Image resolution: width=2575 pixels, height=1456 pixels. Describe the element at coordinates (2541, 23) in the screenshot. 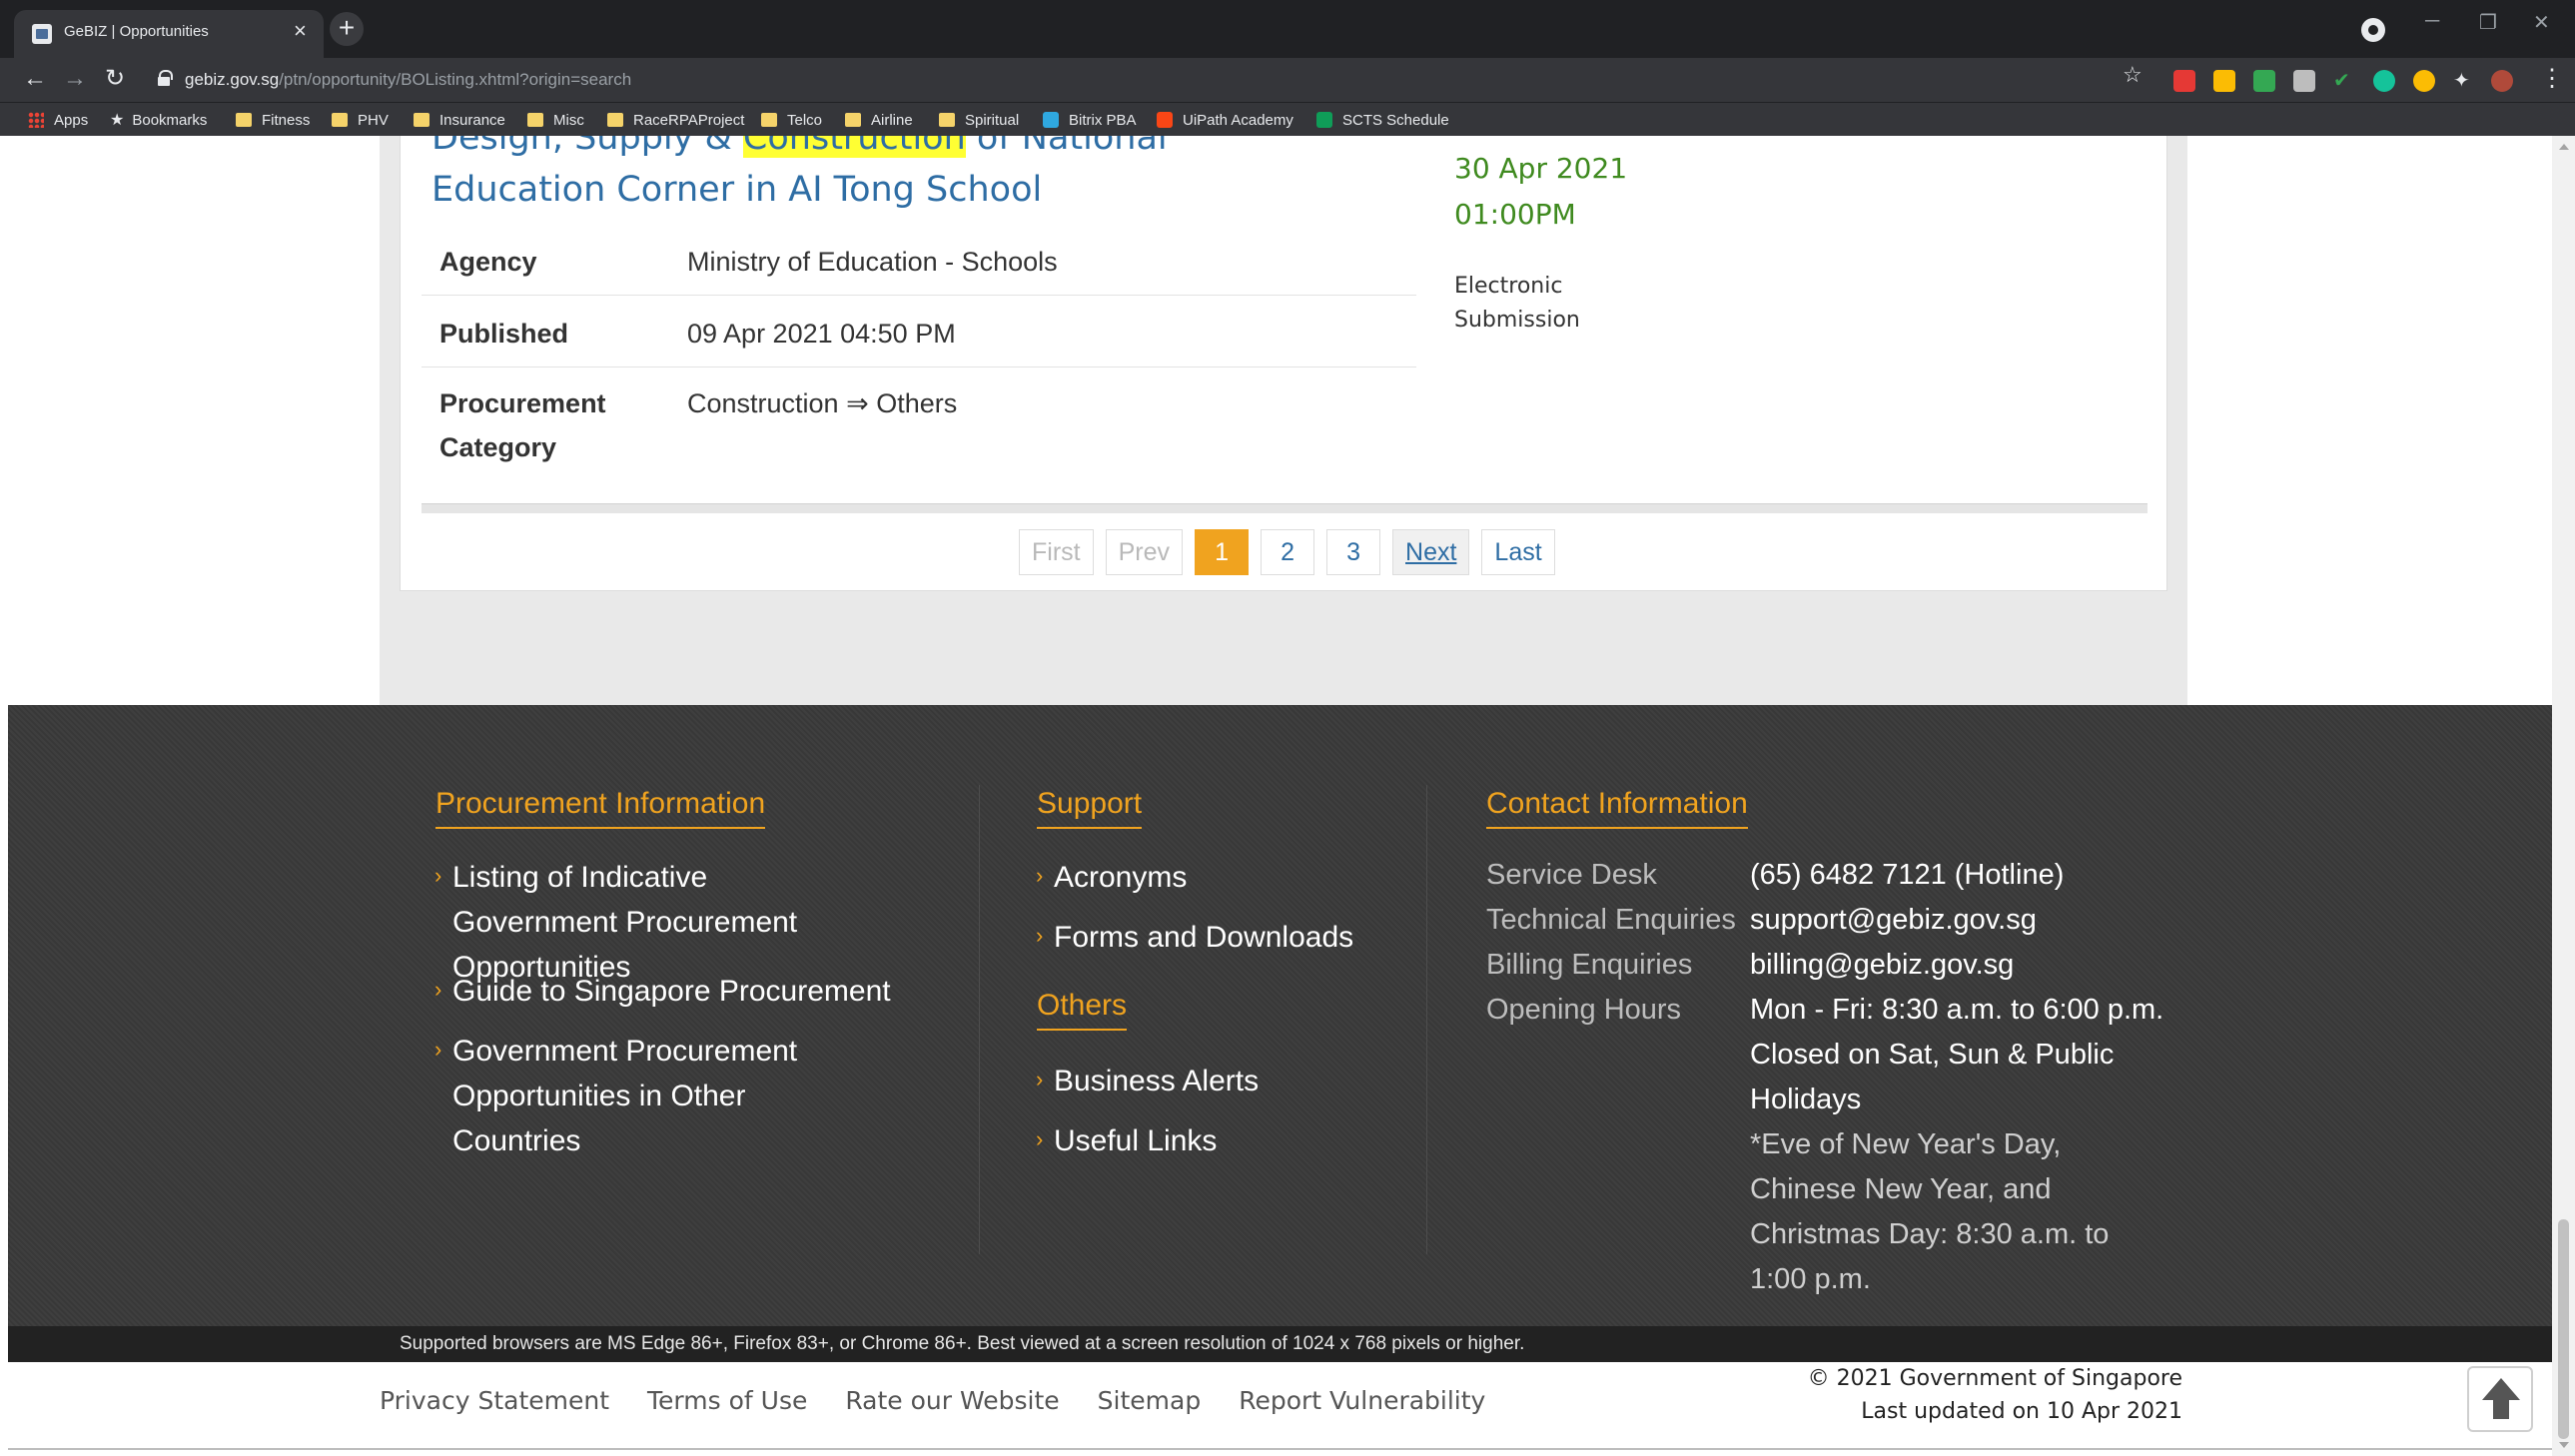

I see `window-close-icon: ✕` at that location.